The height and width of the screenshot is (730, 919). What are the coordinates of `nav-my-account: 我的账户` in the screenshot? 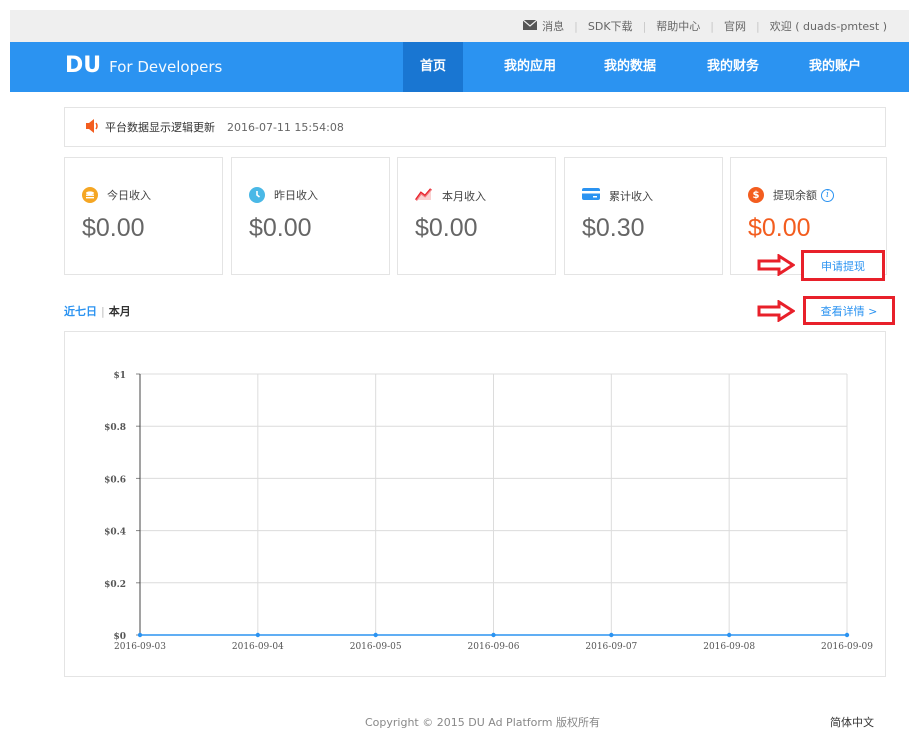 It's located at (835, 67).